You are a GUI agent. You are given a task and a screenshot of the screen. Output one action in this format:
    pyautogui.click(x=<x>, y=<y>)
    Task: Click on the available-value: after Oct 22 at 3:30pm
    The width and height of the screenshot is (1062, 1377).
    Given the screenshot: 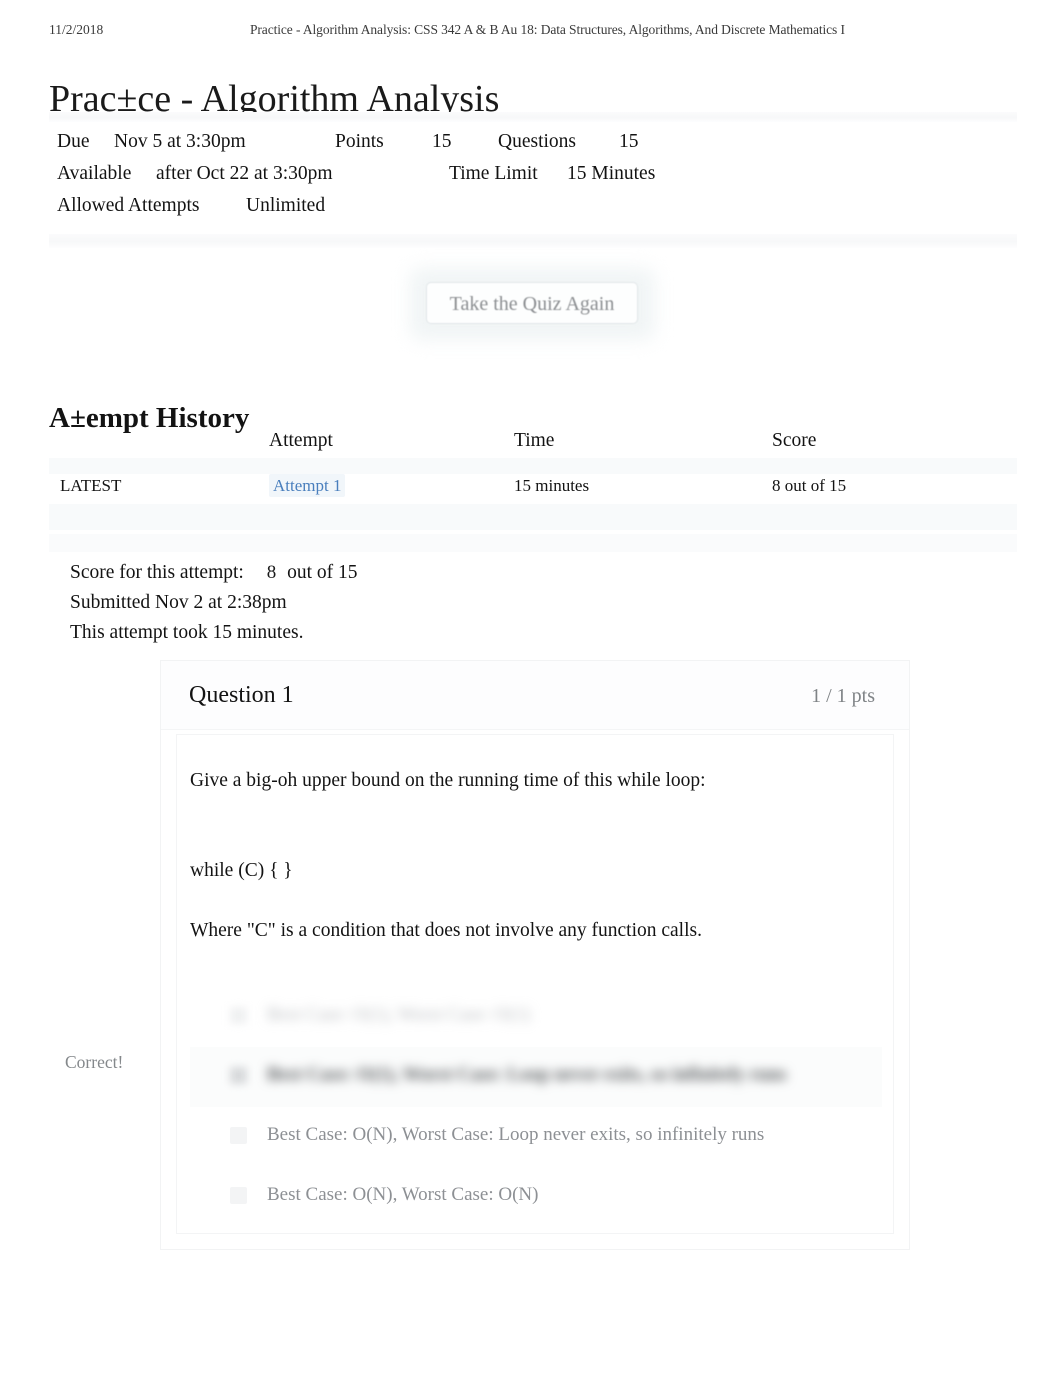 What is the action you would take?
    pyautogui.click(x=244, y=173)
    